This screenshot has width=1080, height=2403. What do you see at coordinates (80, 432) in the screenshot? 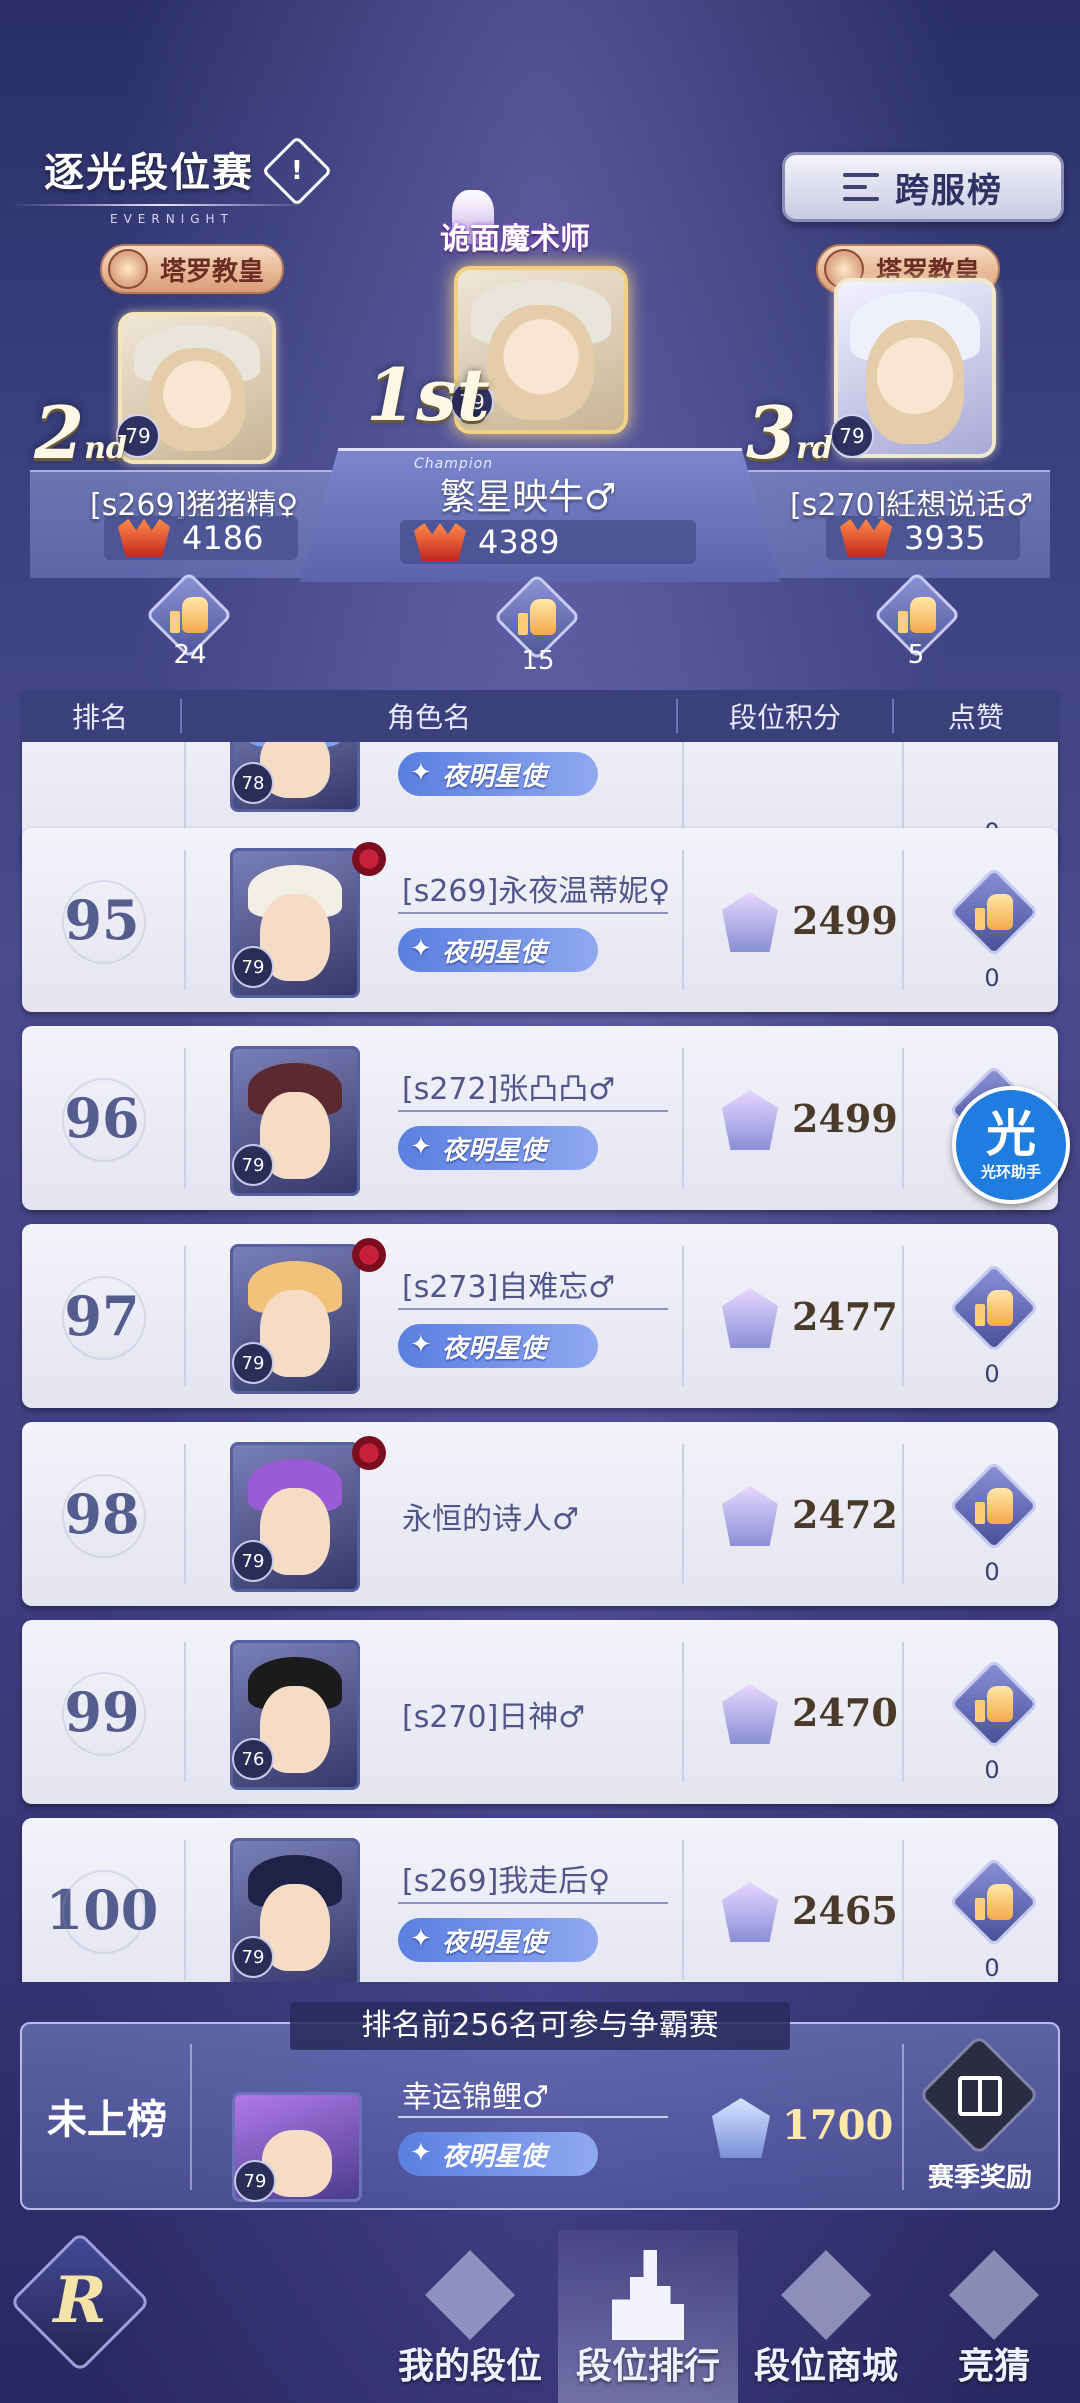
I see `place-second: 2nd` at bounding box center [80, 432].